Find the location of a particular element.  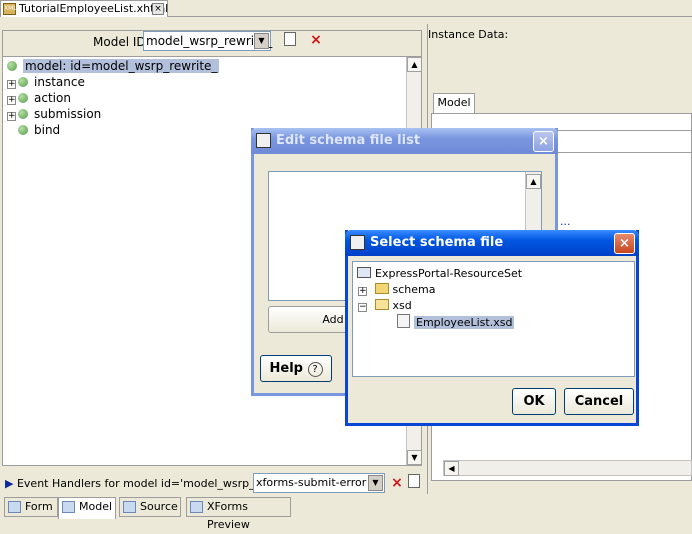

tree-item-label: bind is located at coordinates (47, 130).